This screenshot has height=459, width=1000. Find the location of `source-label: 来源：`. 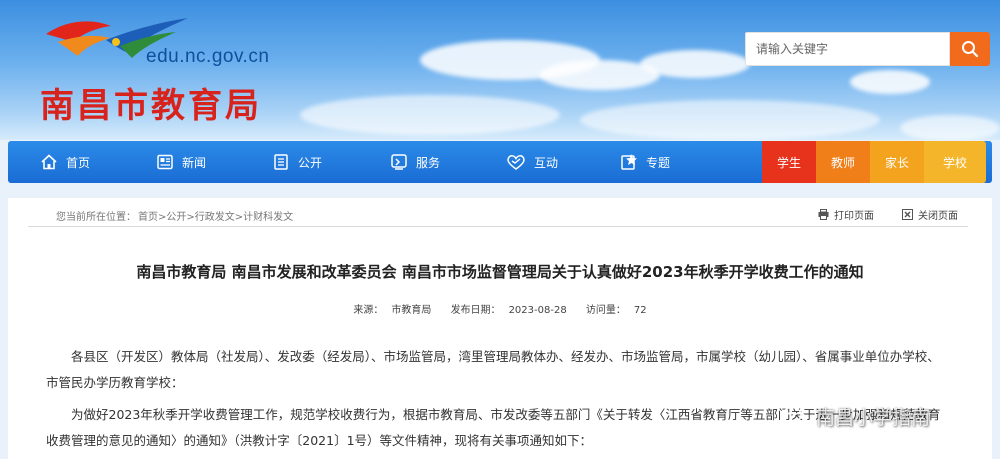

source-label: 来源： is located at coordinates (368, 310).